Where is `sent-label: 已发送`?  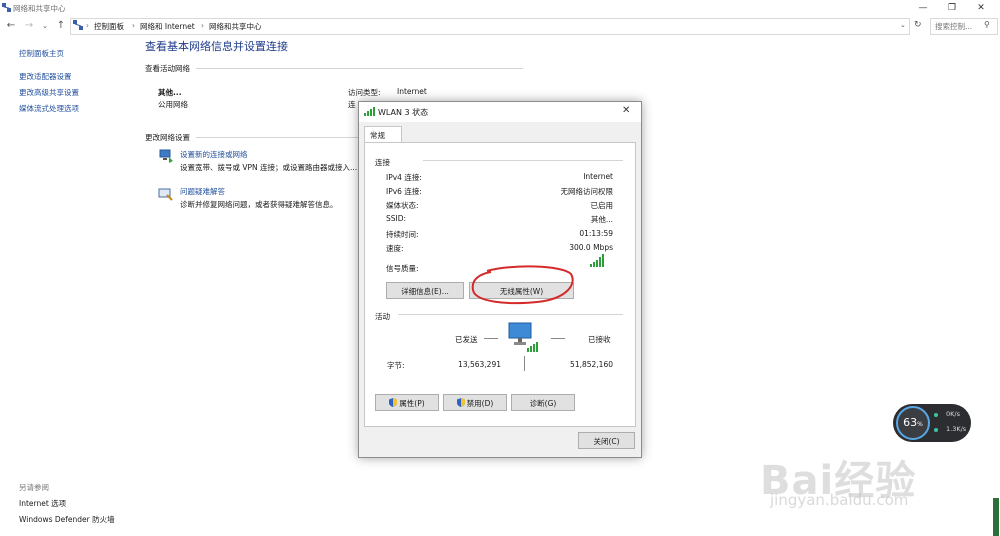
sent-label: 已发送 is located at coordinates (466, 339).